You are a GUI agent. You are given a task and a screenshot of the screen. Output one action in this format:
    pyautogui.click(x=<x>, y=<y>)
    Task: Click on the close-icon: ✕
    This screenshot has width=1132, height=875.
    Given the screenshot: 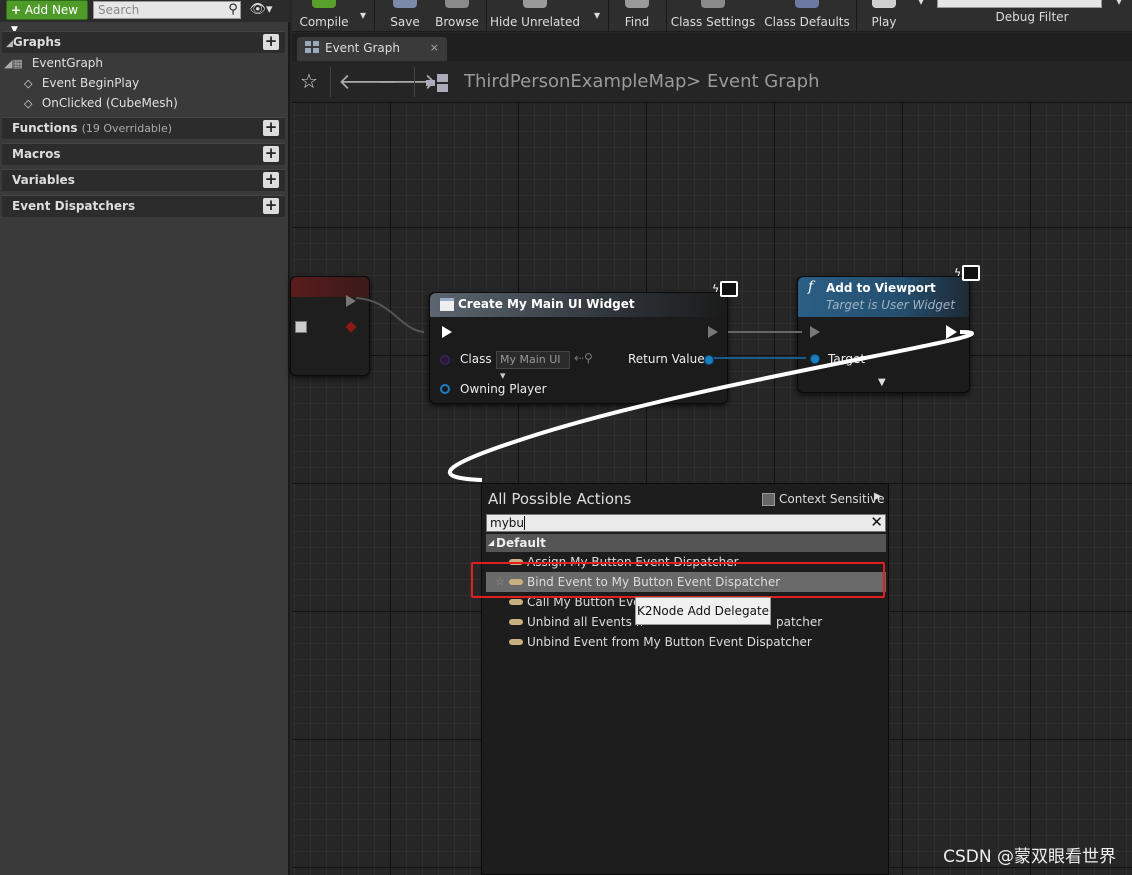 What is the action you would take?
    pyautogui.click(x=876, y=522)
    